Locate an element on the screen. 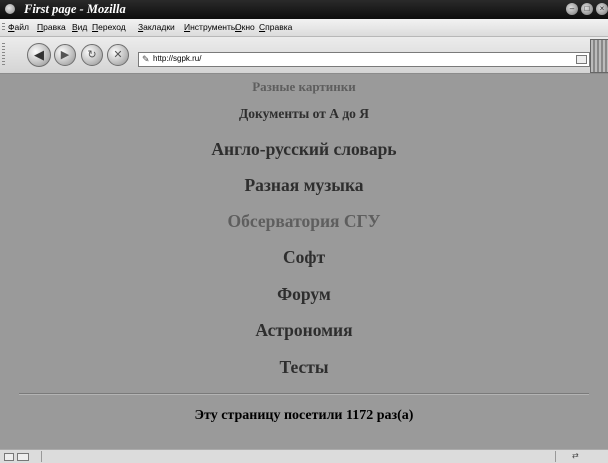 Image resolution: width=608 pixels, height=463 pixels. status-bar: ⇄ is located at coordinates (304, 456).